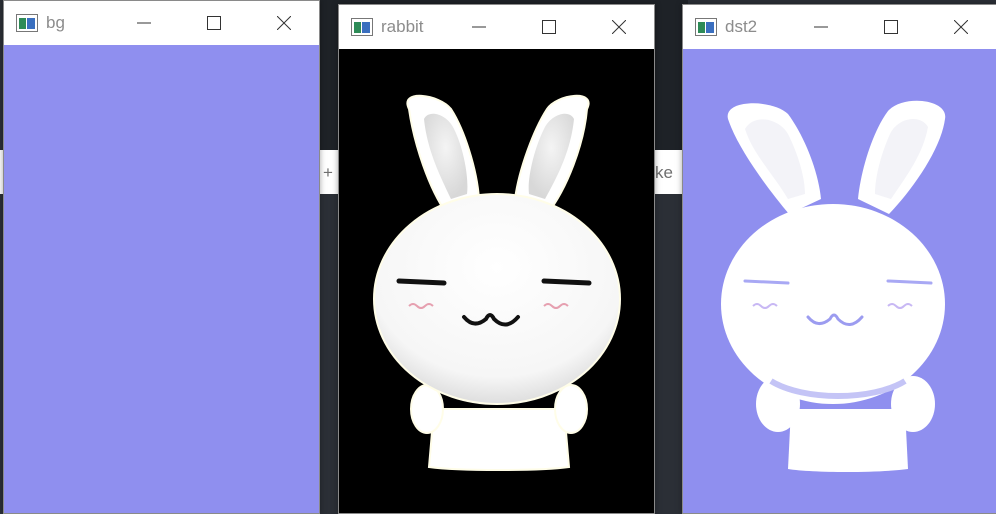  What do you see at coordinates (741, 26) in the screenshot?
I see `window-title: dst2` at bounding box center [741, 26].